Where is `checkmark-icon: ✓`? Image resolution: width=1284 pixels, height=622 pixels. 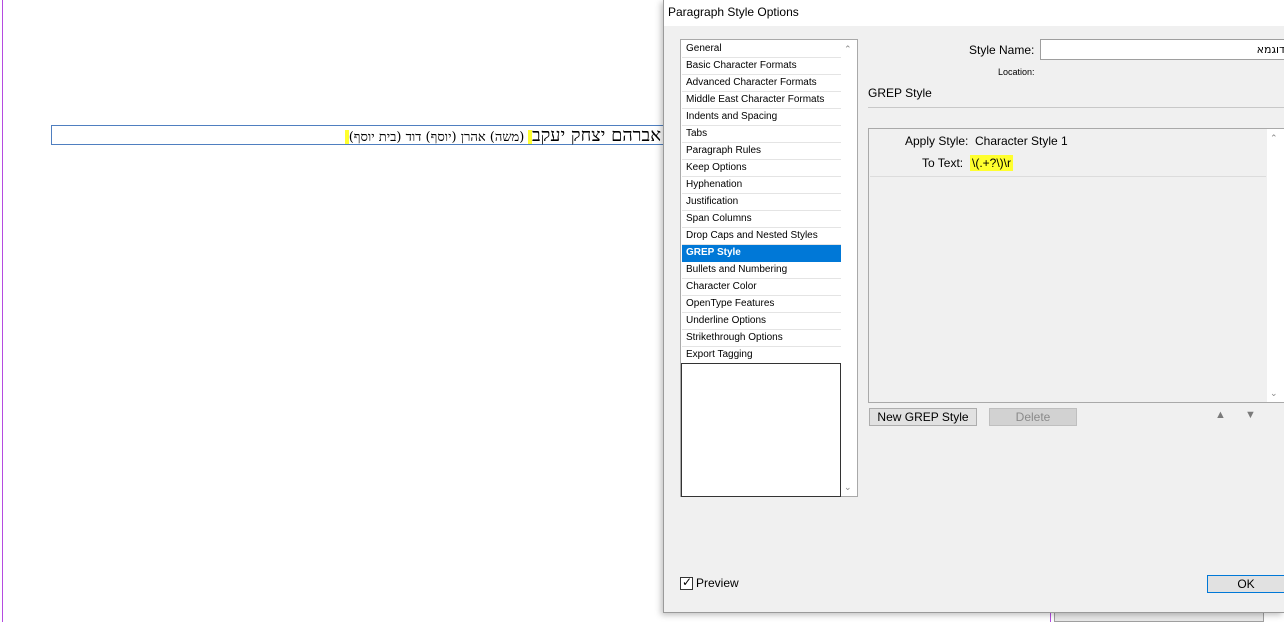
checkmark-icon: ✓ is located at coordinates (687, 581).